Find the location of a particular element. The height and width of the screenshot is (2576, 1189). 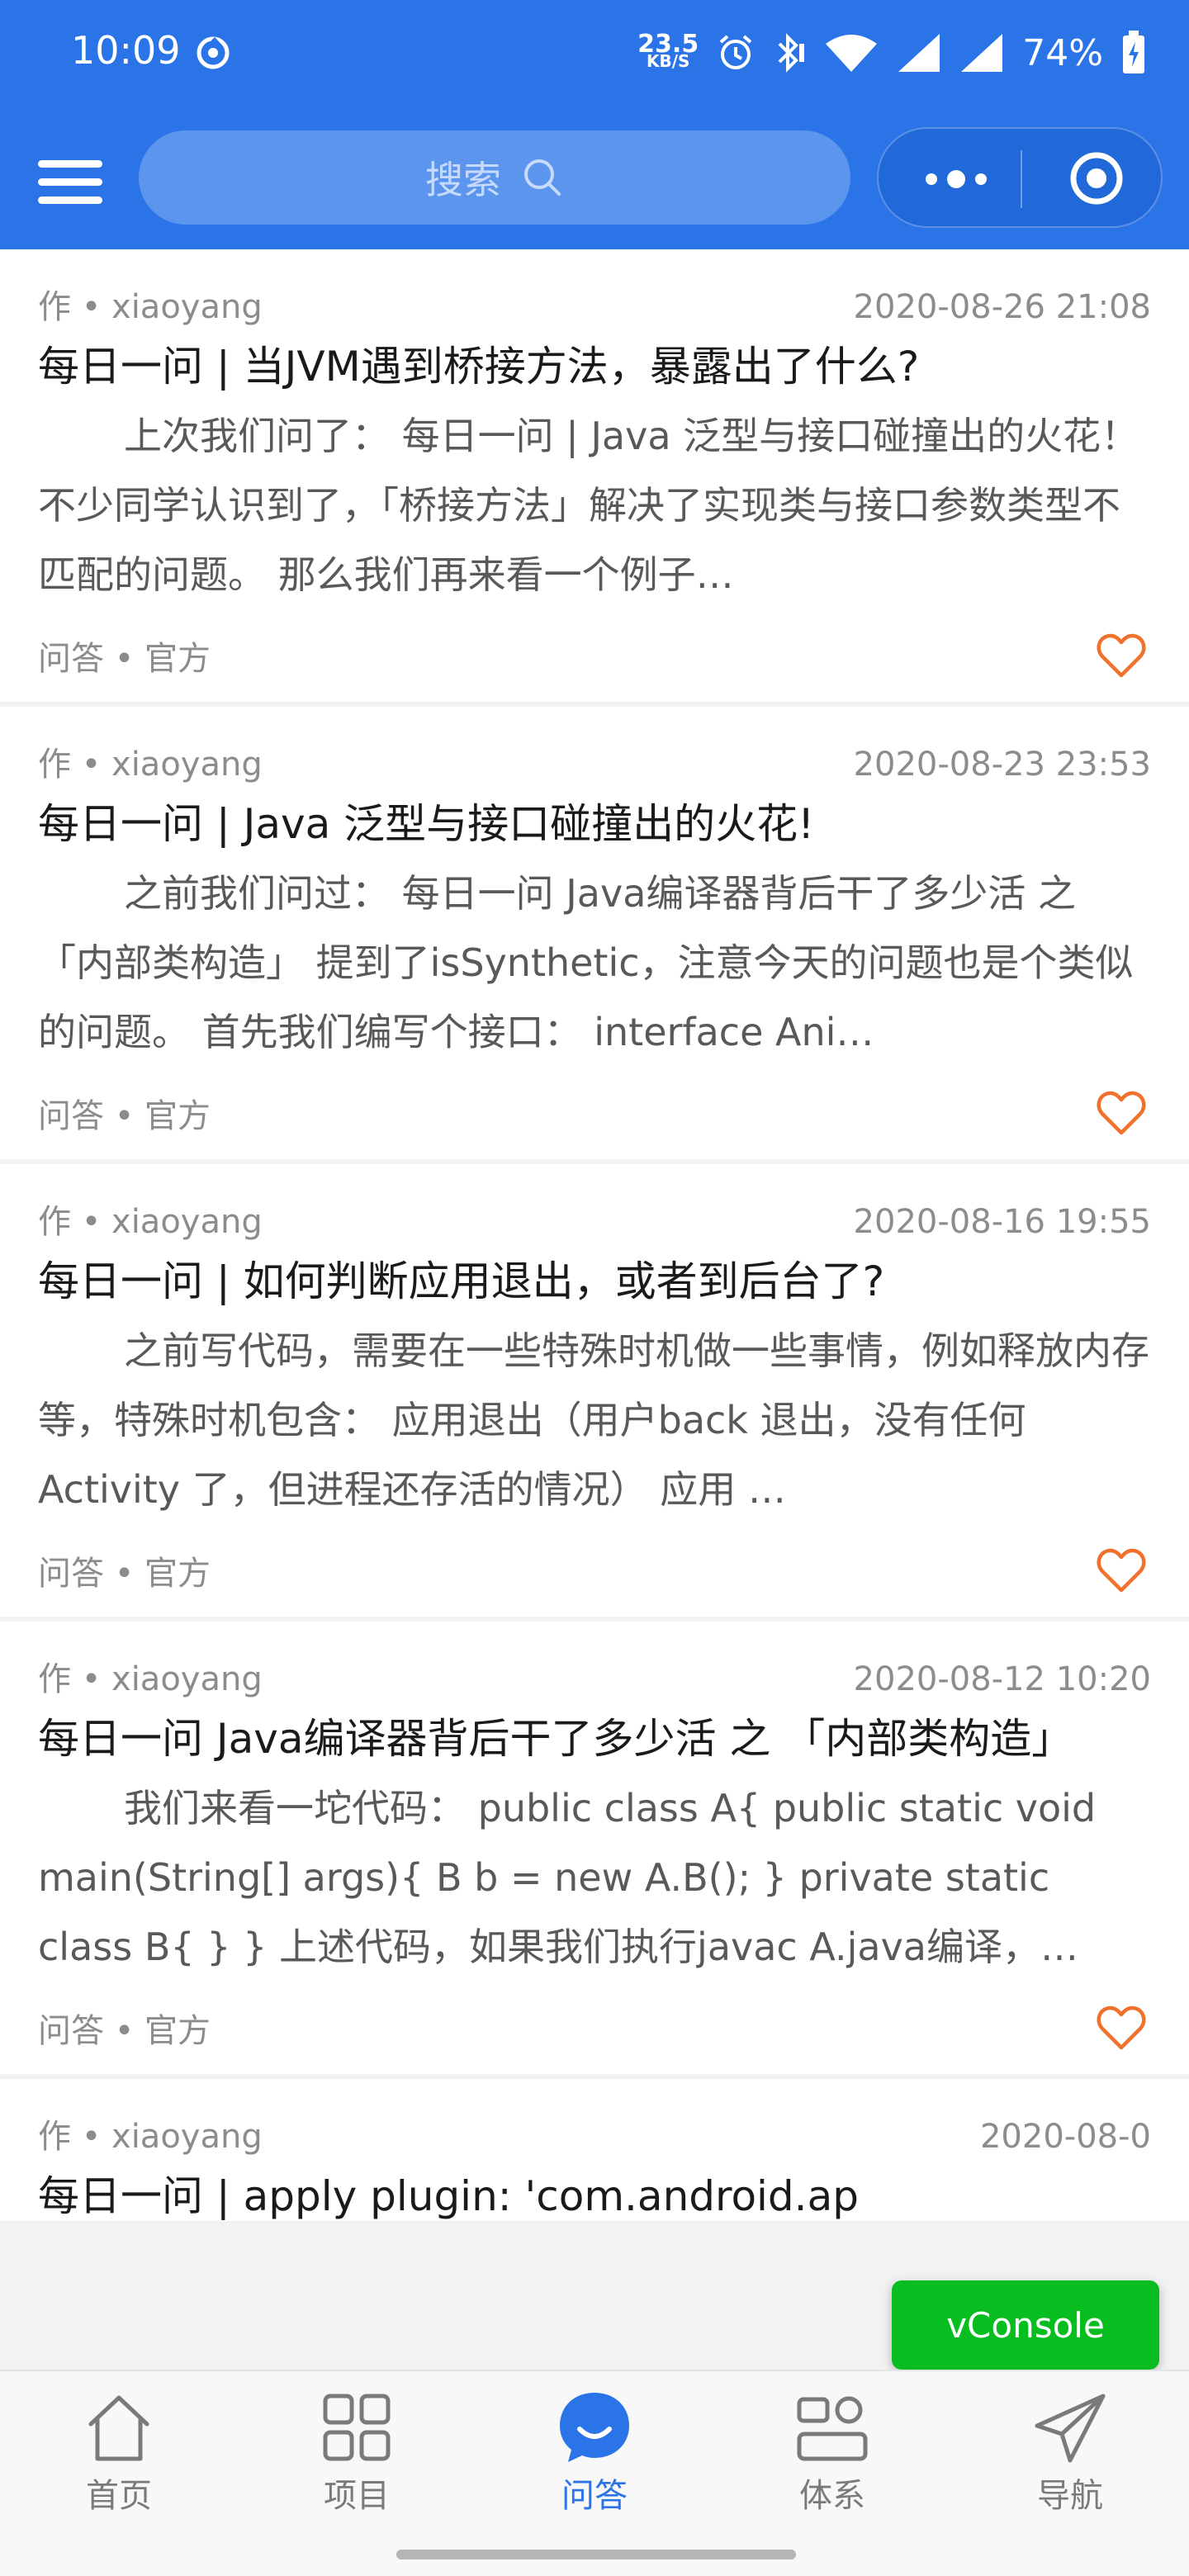

article-meta: 作 • xiaoyang 2020-08-12 10:20 is located at coordinates (594, 1679).